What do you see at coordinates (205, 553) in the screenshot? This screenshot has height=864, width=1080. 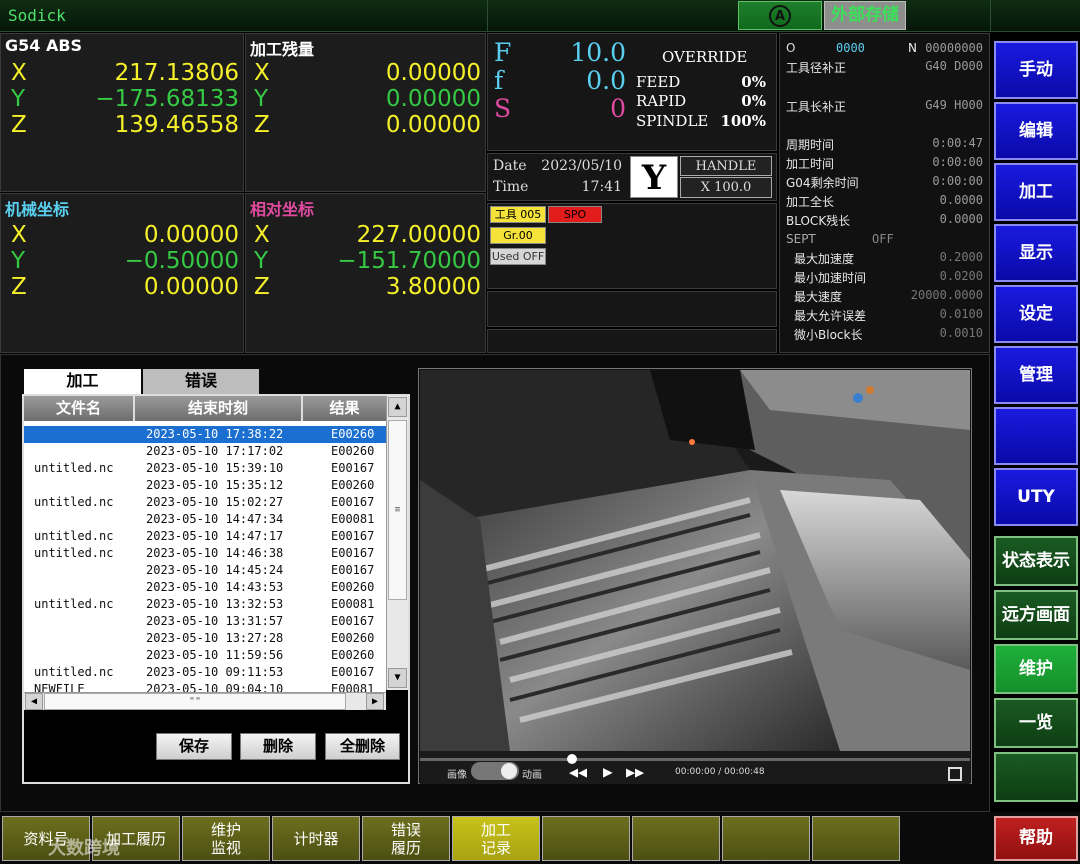 I see `table-row: untitled.nc 2023-05-10 14:46:38 E00167` at bounding box center [205, 553].